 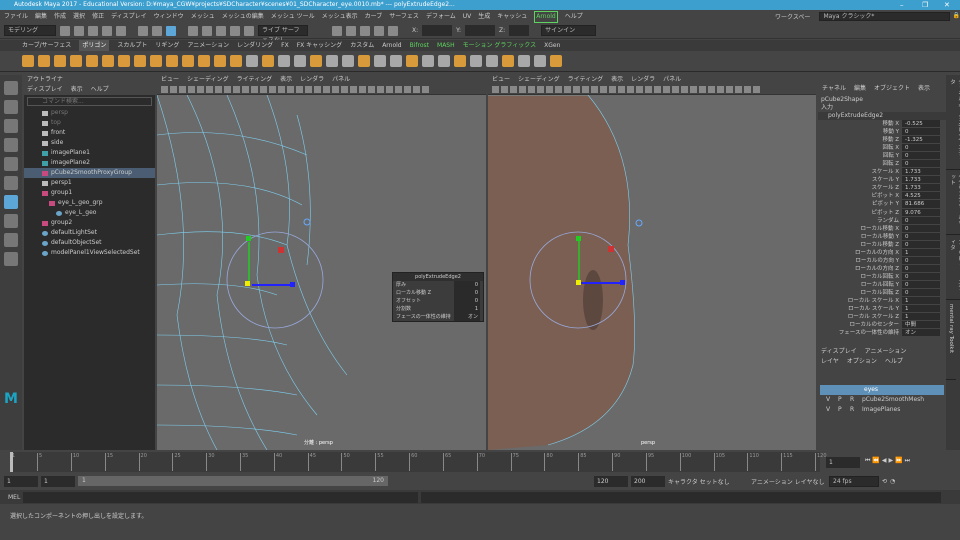 What do you see at coordinates (467, 301) in the screenshot?
I see `popup-value: 0` at bounding box center [467, 301].